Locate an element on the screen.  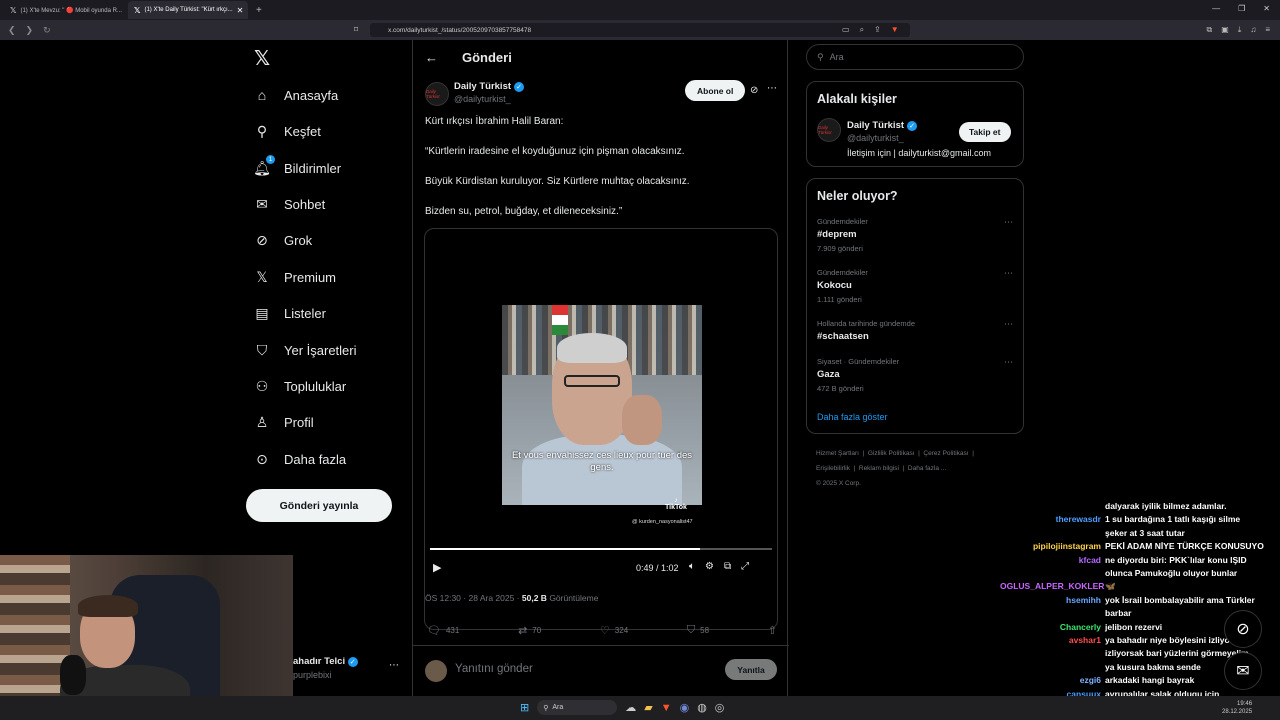
nav-item-profile: ♙ Profil is located at coordinates (284, 422).